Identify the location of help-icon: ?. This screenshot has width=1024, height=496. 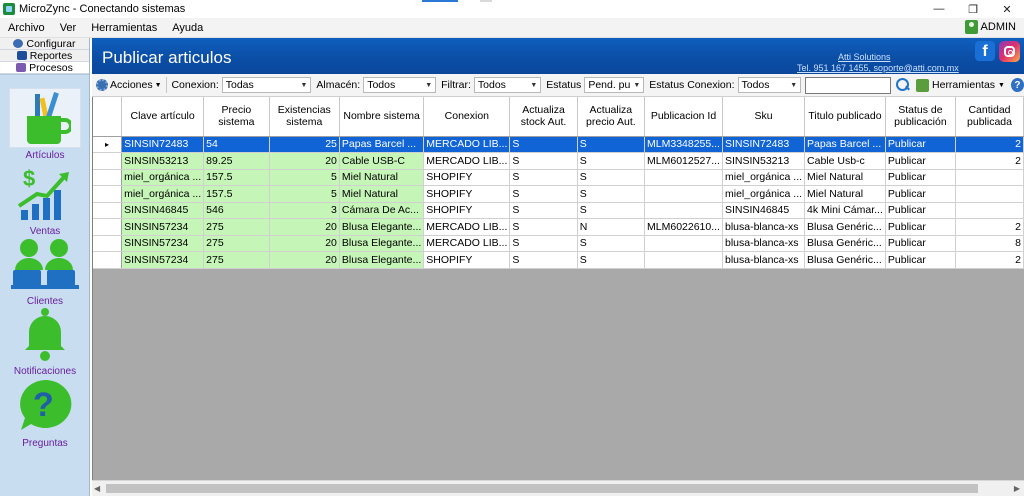
(1017, 85).